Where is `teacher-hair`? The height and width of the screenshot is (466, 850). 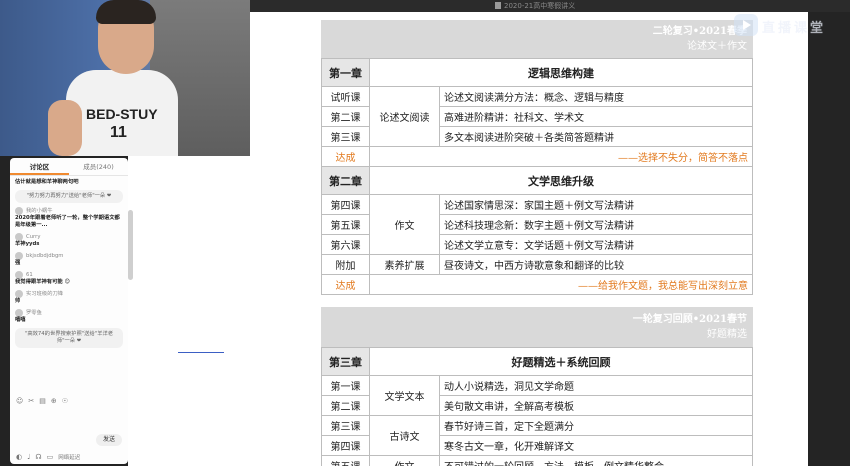 teacher-hair is located at coordinates (126, 12).